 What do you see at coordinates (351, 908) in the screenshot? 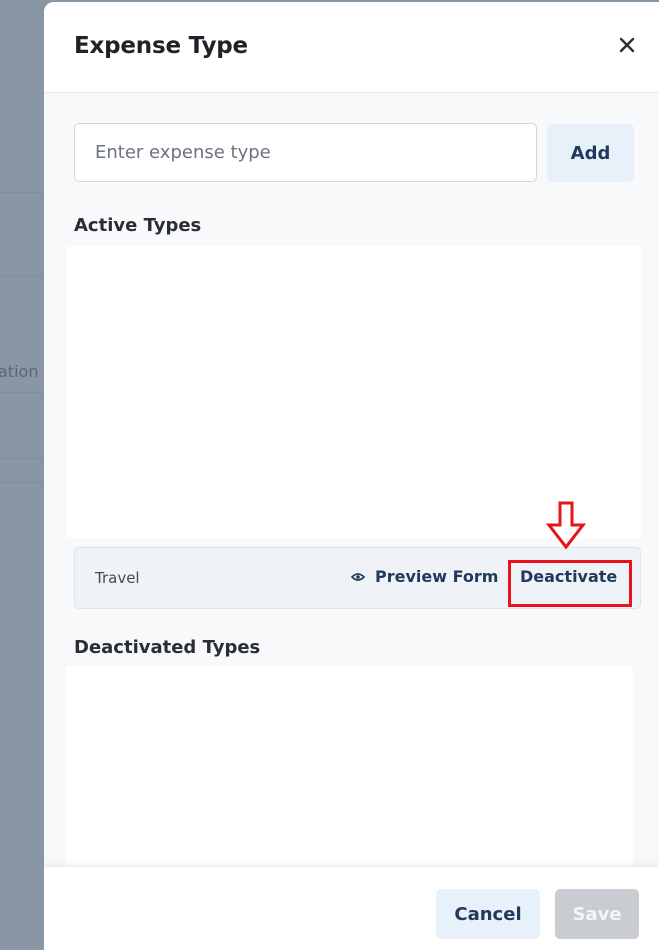
I see `modal-footer: Cancel Save` at bounding box center [351, 908].